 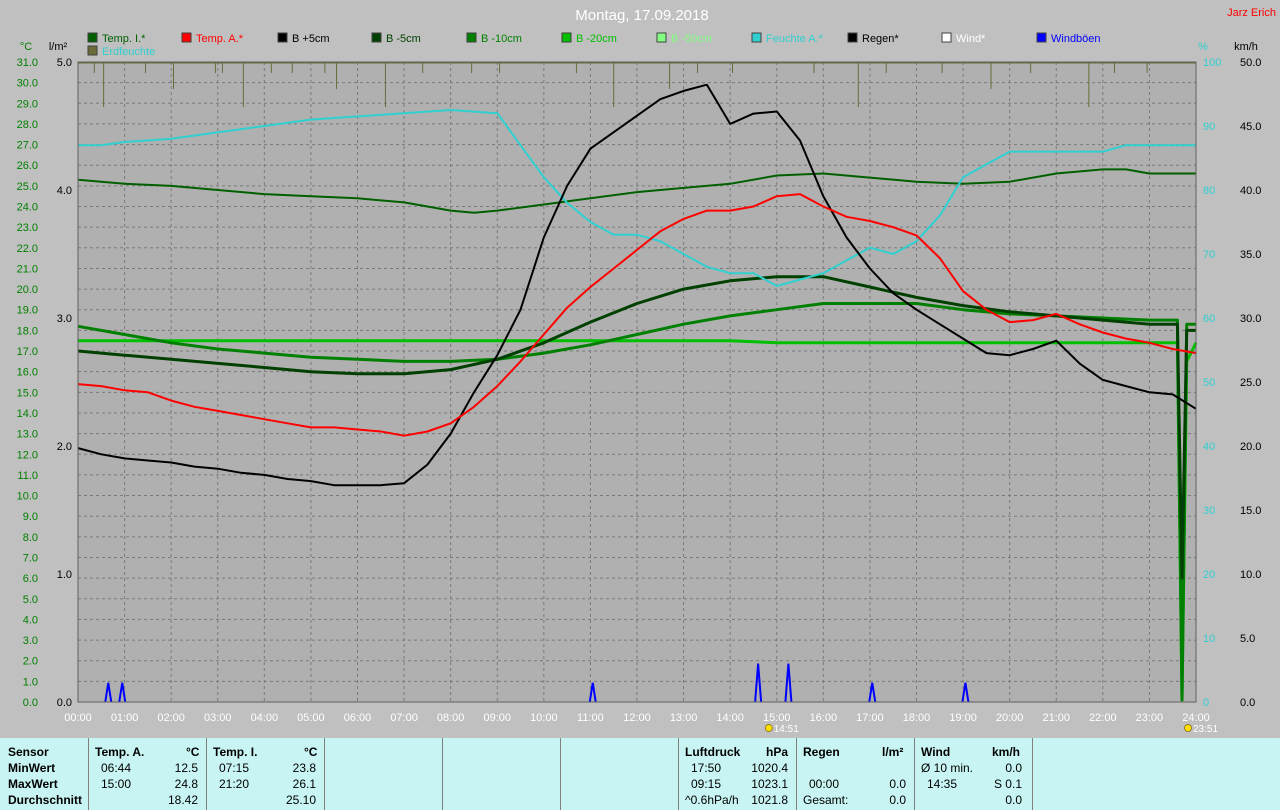 I want to click on temp-tick-label: 15.0, so click(x=27, y=393).